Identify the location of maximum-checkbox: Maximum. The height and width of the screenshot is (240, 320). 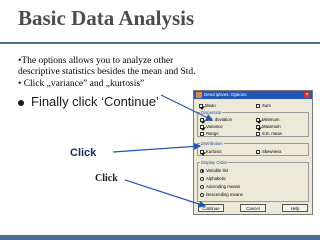
(268, 126).